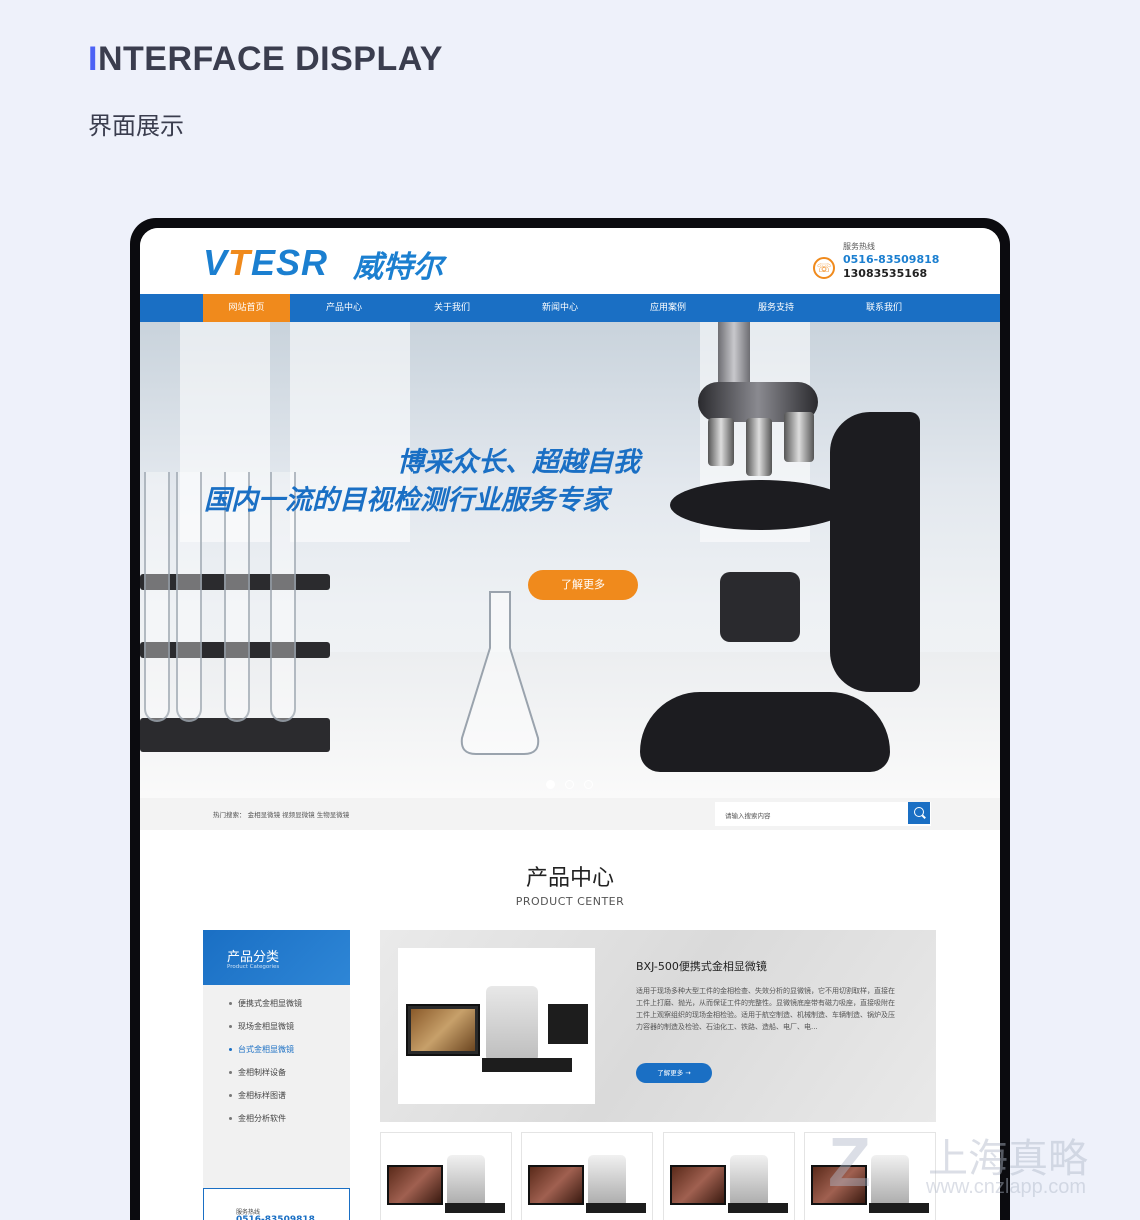 Image resolution: width=1140 pixels, height=1220 pixels. I want to click on nav-home: 网站首页, so click(246, 308).